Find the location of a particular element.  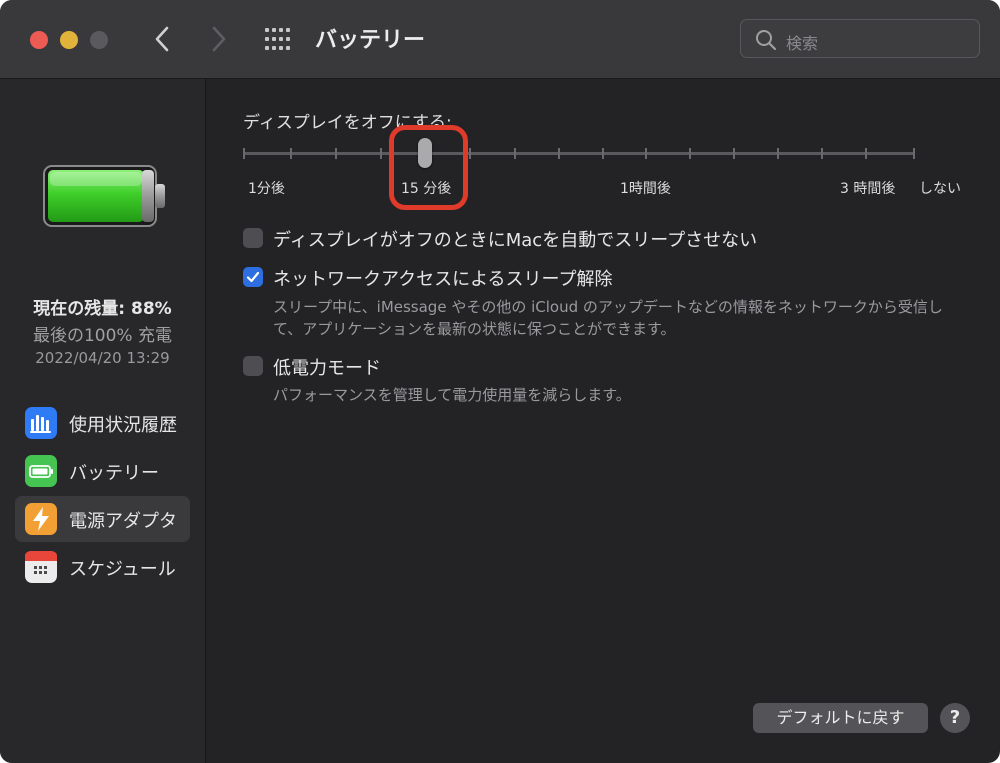

low-power-mode-checkbox is located at coordinates (253, 366).